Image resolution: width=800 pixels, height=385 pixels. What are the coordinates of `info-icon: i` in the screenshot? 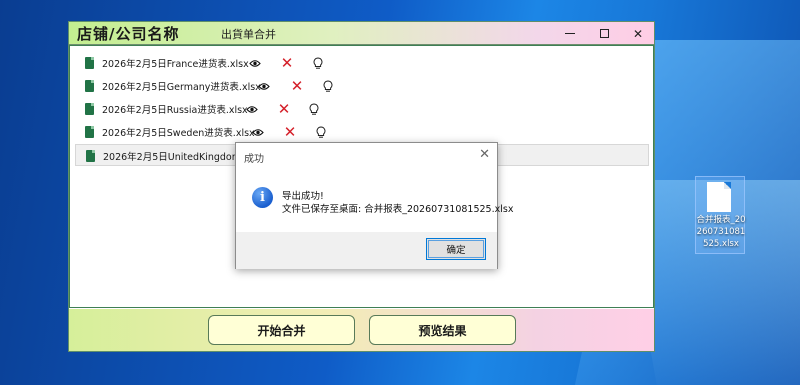 It's located at (262, 197).